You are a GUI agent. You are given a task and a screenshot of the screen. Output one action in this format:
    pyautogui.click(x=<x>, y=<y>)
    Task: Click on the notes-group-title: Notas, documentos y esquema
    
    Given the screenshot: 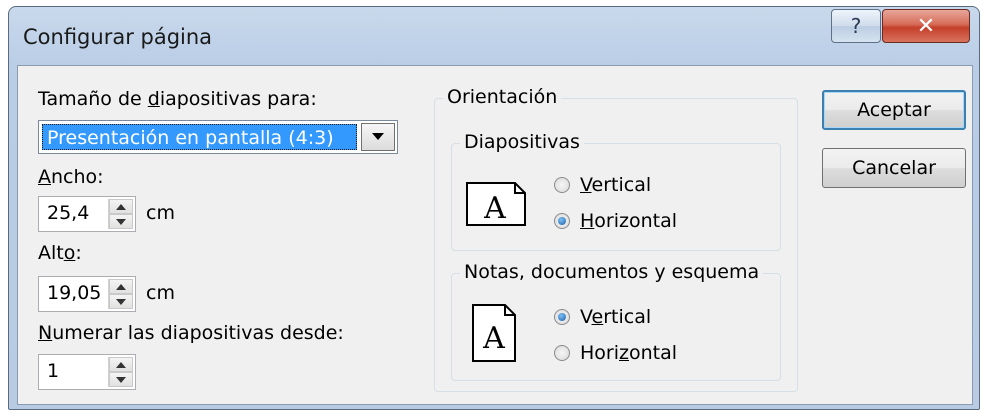 What is the action you would take?
    pyautogui.click(x=612, y=272)
    